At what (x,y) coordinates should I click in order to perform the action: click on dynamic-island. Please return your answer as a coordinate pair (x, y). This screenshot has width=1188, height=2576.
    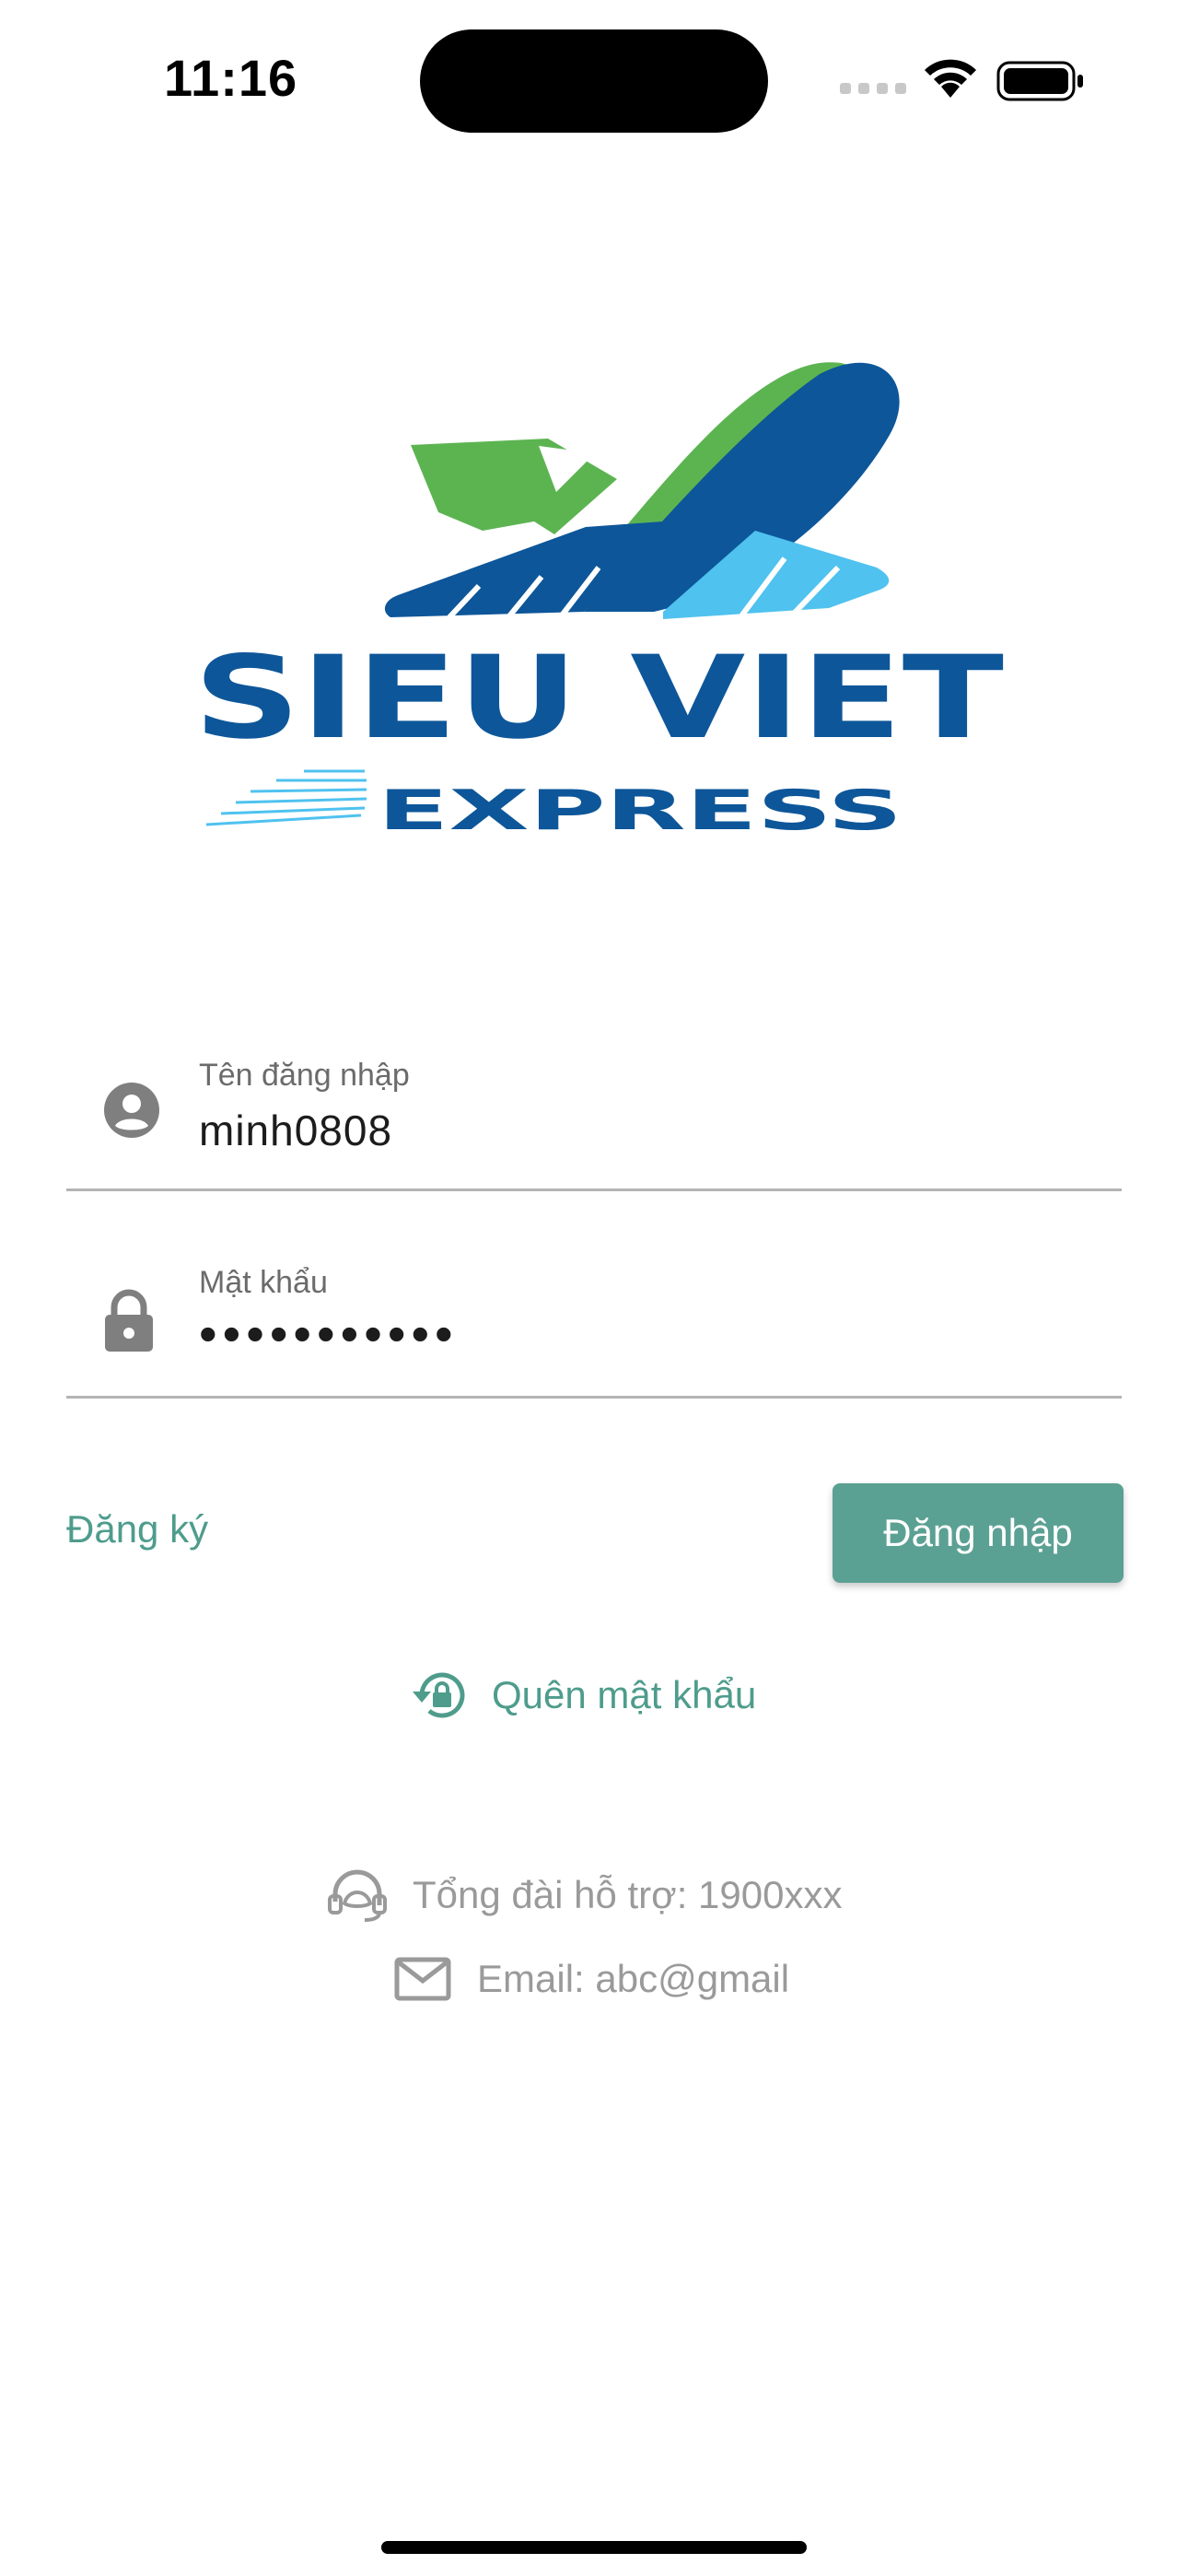
    Looking at the image, I should click on (594, 81).